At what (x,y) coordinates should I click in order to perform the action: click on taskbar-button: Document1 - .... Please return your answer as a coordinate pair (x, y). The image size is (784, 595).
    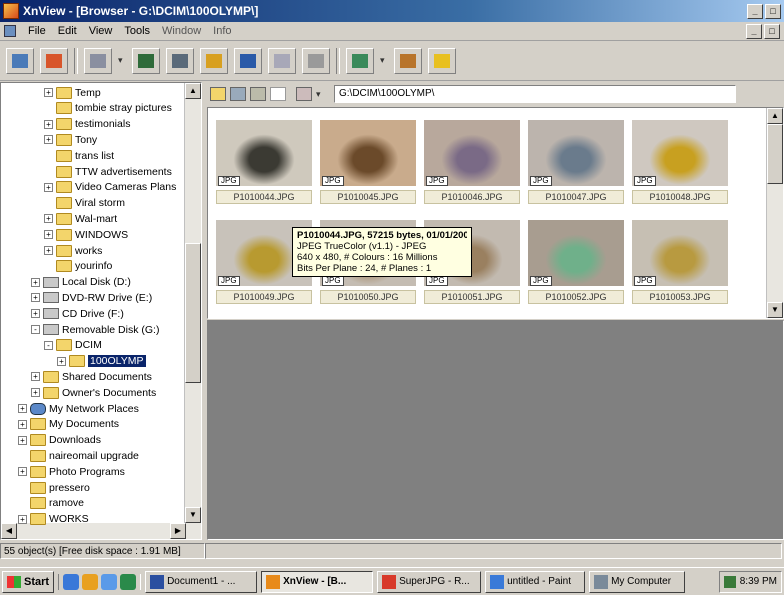
    Looking at the image, I should click on (201, 581).